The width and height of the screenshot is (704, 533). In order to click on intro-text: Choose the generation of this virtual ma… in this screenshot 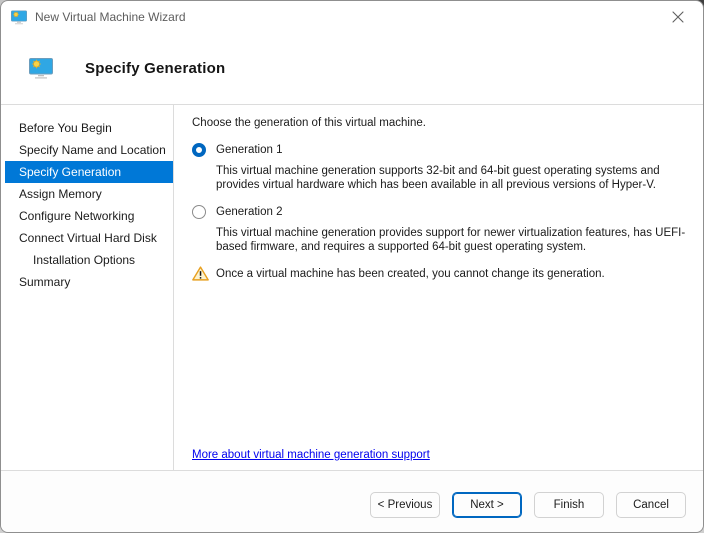, I will do `click(309, 123)`.